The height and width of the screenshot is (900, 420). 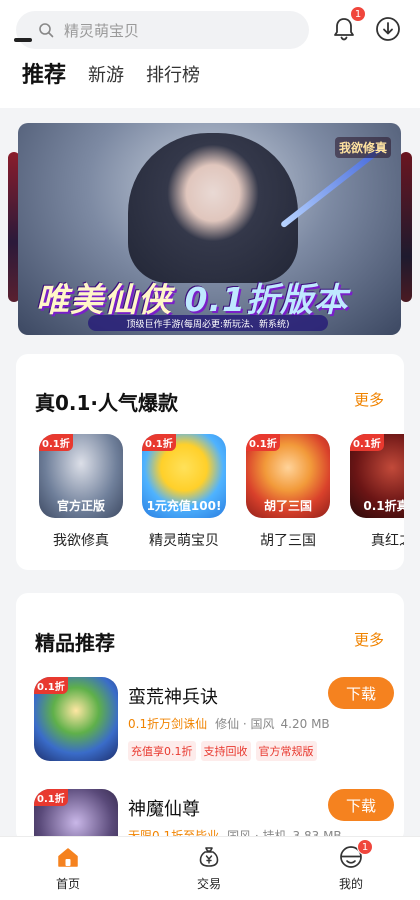 What do you see at coordinates (68, 857) in the screenshot?
I see `home-icon` at bounding box center [68, 857].